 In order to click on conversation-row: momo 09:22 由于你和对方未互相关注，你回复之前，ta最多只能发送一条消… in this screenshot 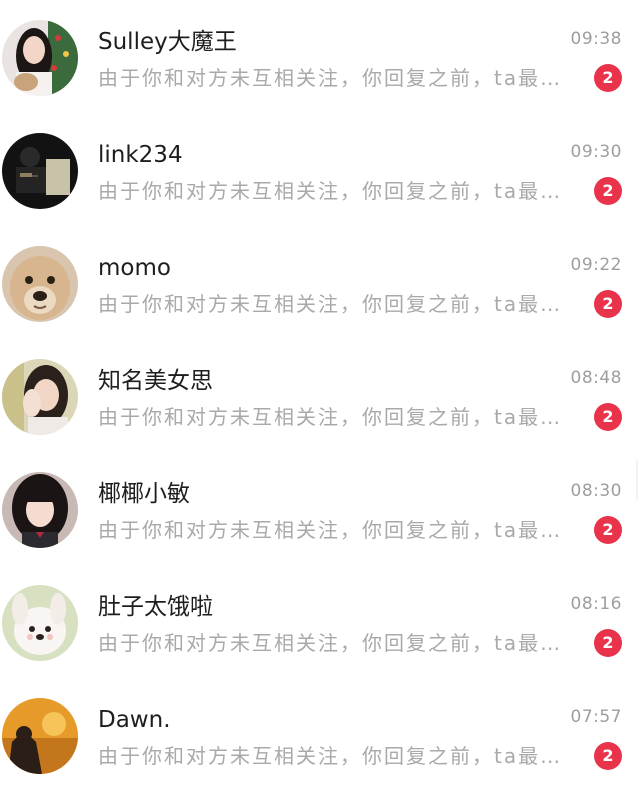, I will do `click(319, 282)`.